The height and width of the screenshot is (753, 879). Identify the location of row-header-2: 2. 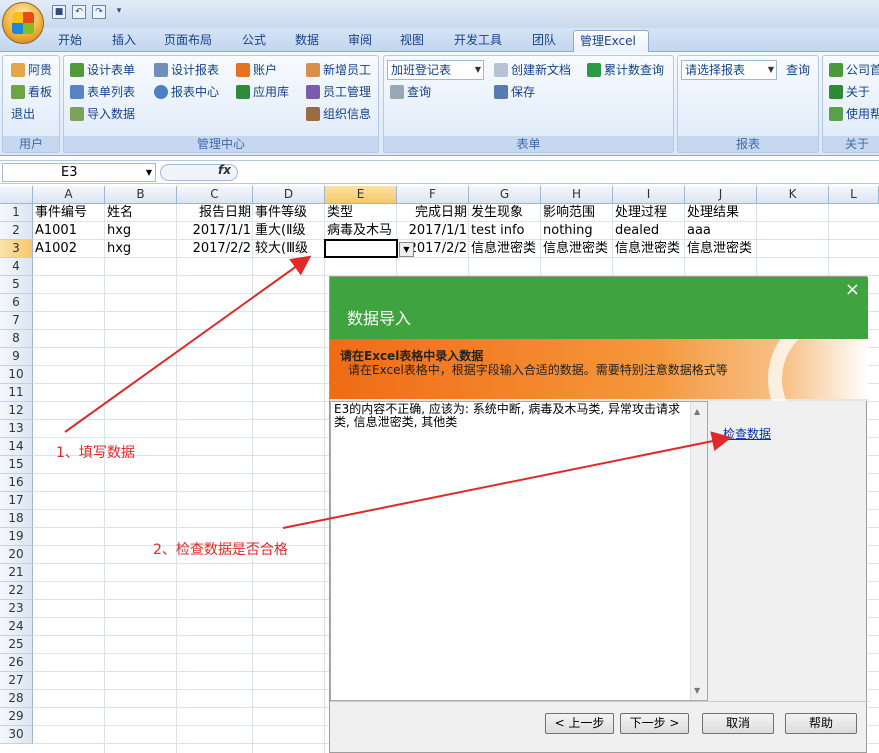
(16, 231).